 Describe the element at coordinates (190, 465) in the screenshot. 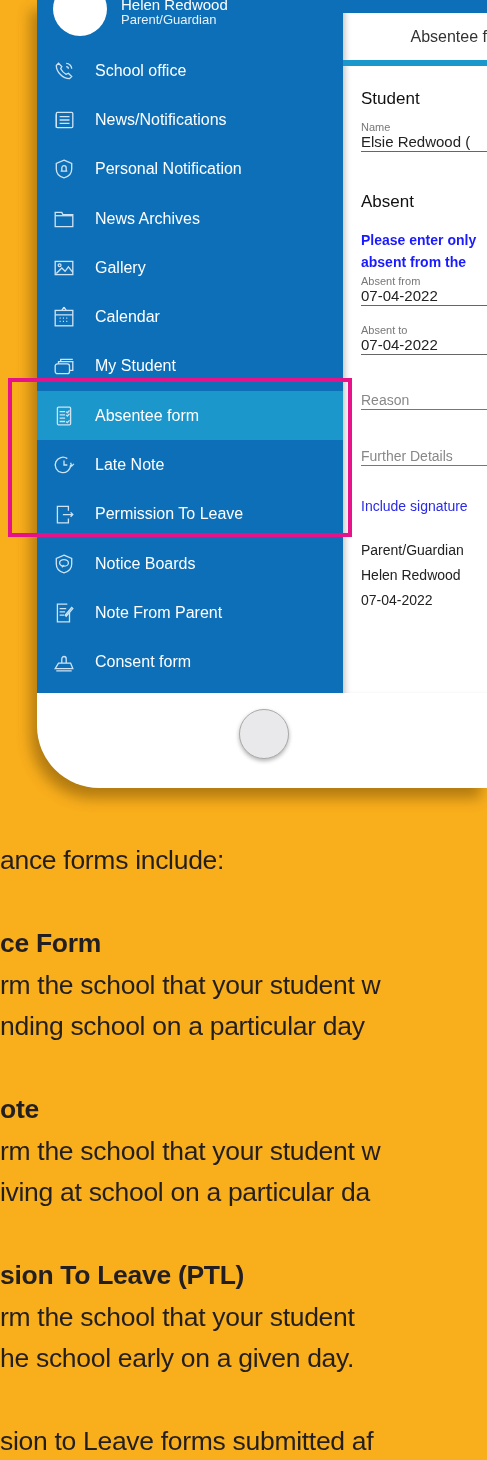

I see `menu-item: Late Note` at that location.